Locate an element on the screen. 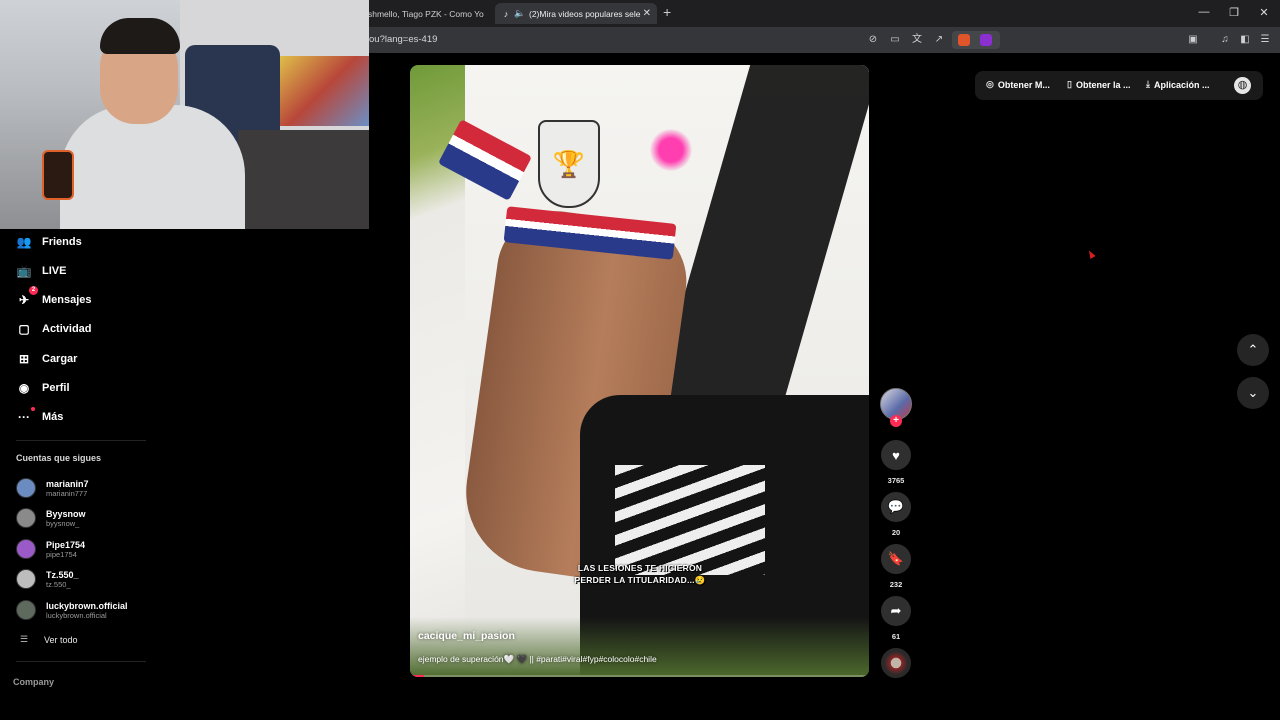 The width and height of the screenshot is (1280, 720). see-all-label: Ver todo is located at coordinates (61, 639).